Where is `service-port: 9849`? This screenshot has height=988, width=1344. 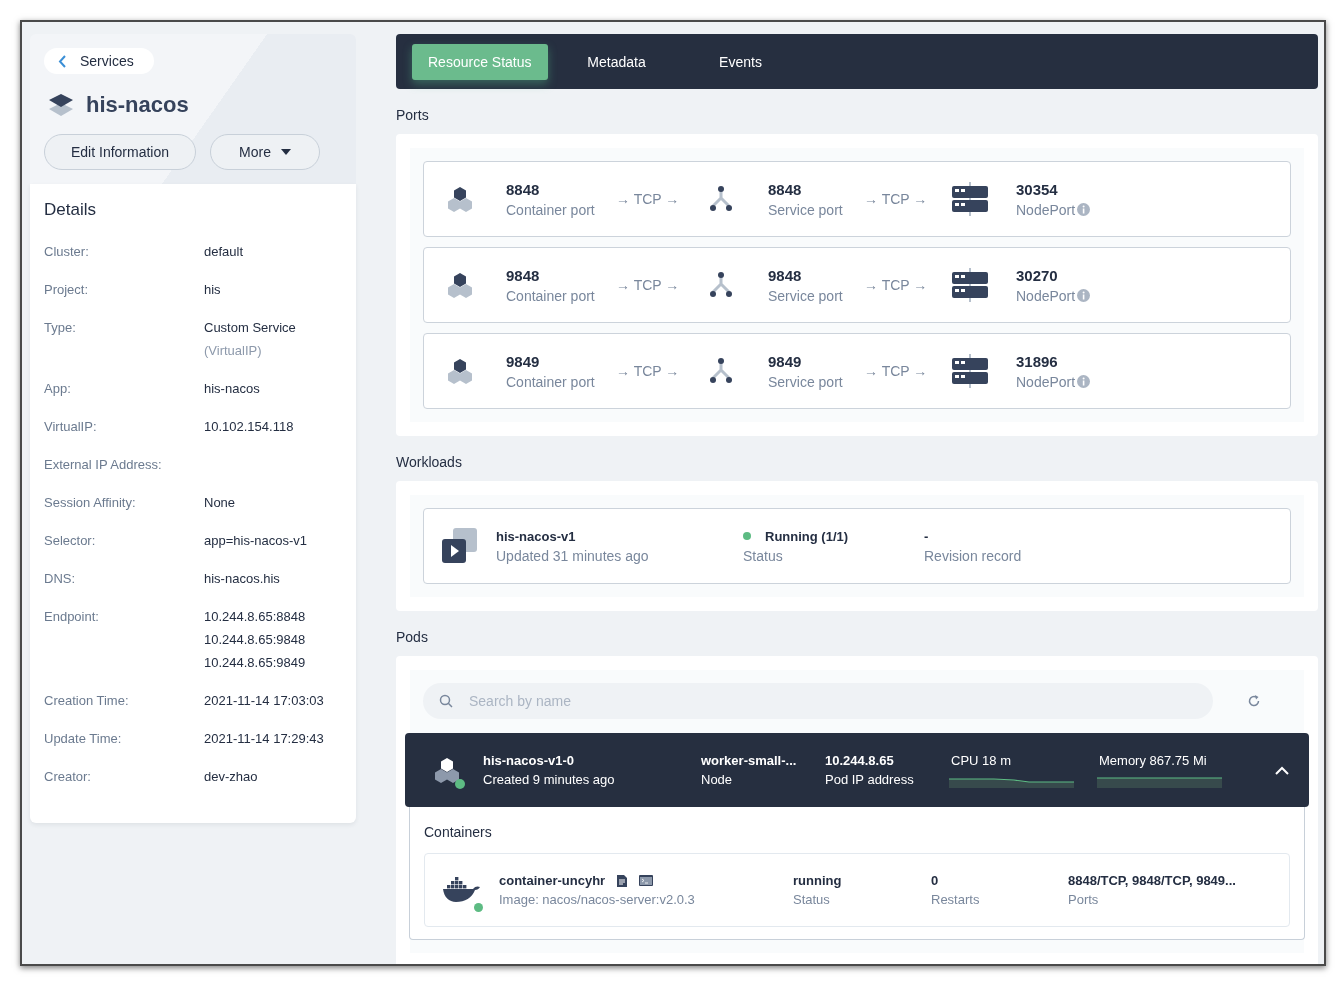
service-port: 9849 is located at coordinates (785, 361).